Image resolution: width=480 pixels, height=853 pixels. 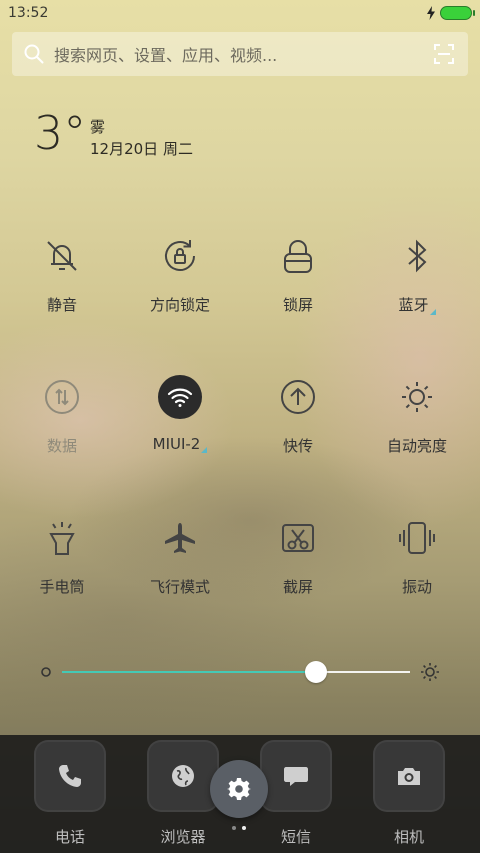 I want to click on toggle-label: MIUI-2, so click(x=176, y=444).